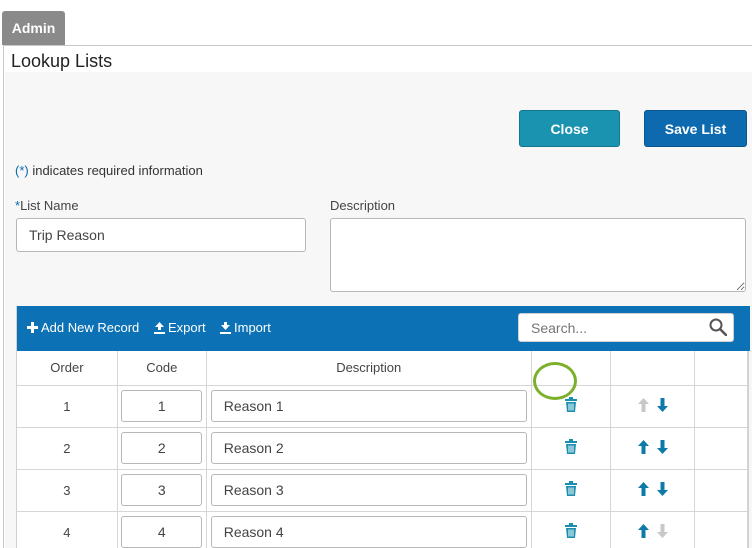 The height and width of the screenshot is (548, 752). I want to click on order-cell: 3, so click(67, 490).